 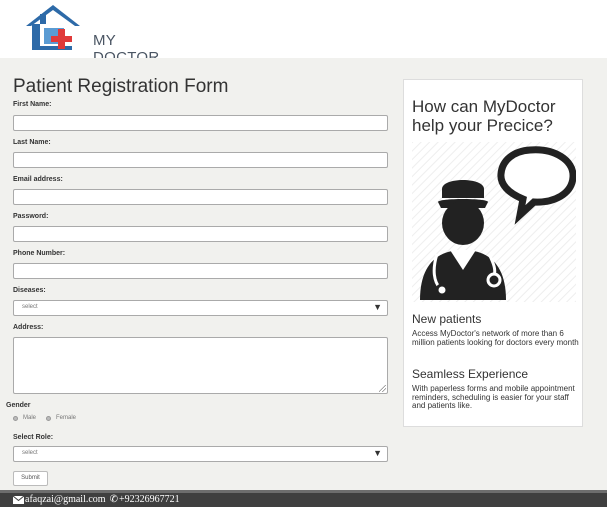 What do you see at coordinates (32, 142) in the screenshot?
I see `last-name-label: Last Name:` at bounding box center [32, 142].